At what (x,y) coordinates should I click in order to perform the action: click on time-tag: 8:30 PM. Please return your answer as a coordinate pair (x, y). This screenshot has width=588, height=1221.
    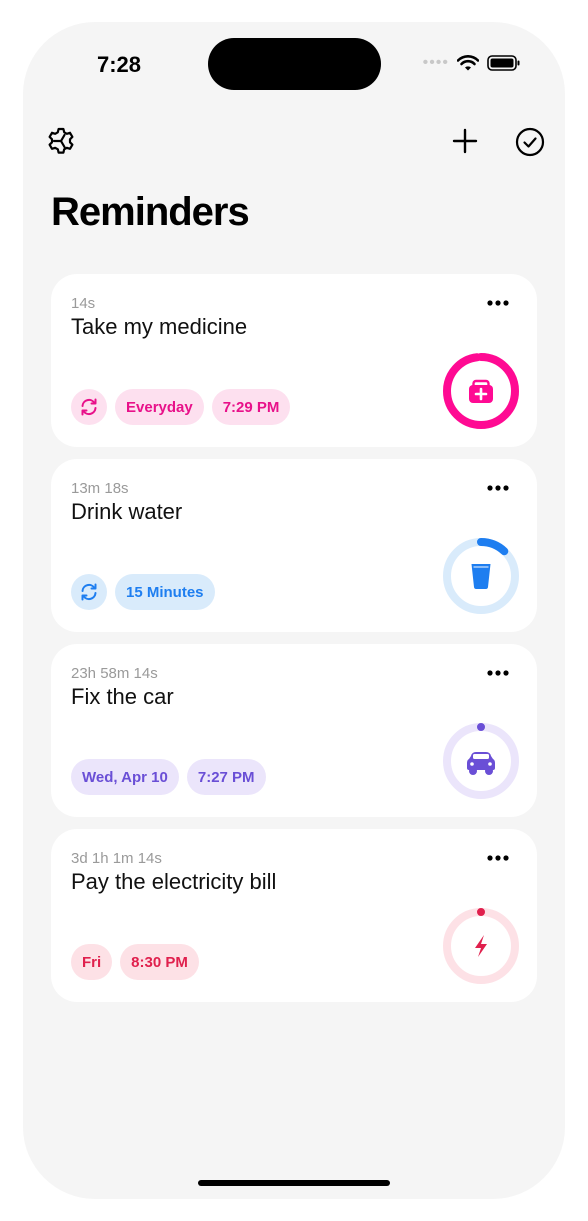
    Looking at the image, I should click on (159, 962).